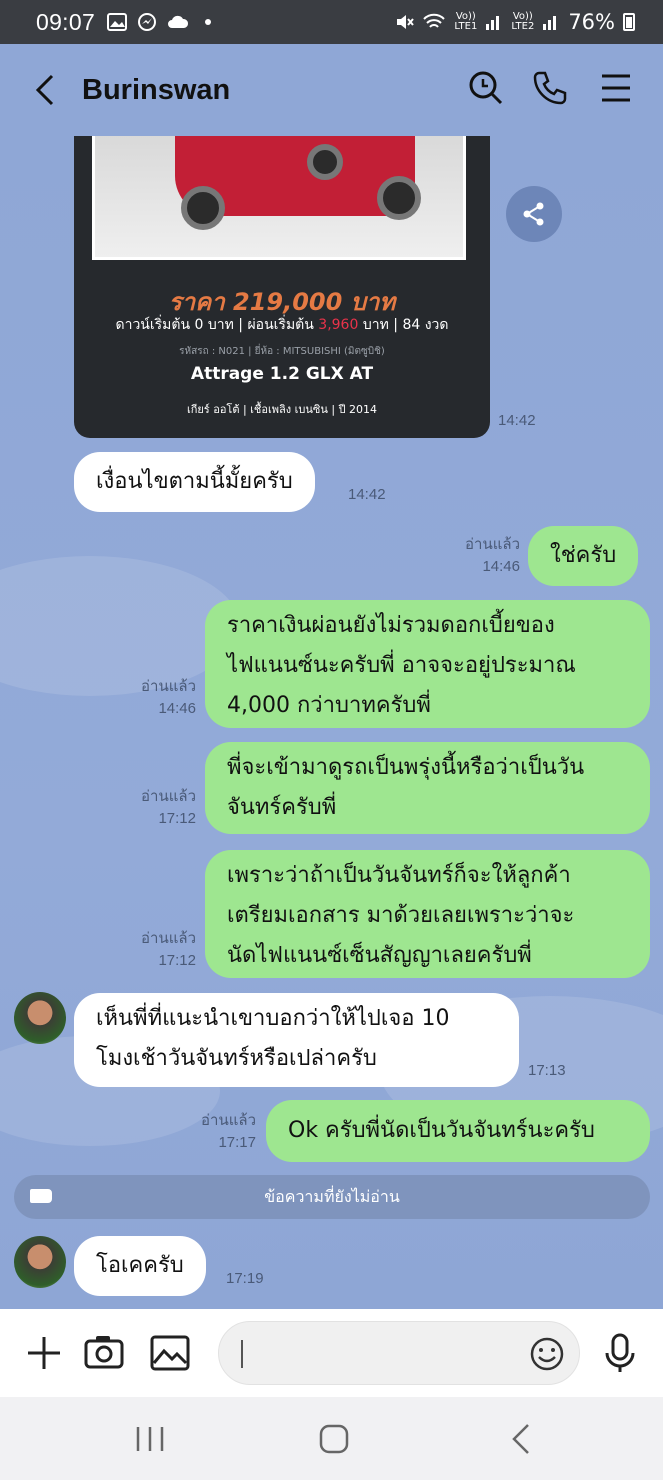  I want to click on chat-title: Burinswan, so click(156, 90).